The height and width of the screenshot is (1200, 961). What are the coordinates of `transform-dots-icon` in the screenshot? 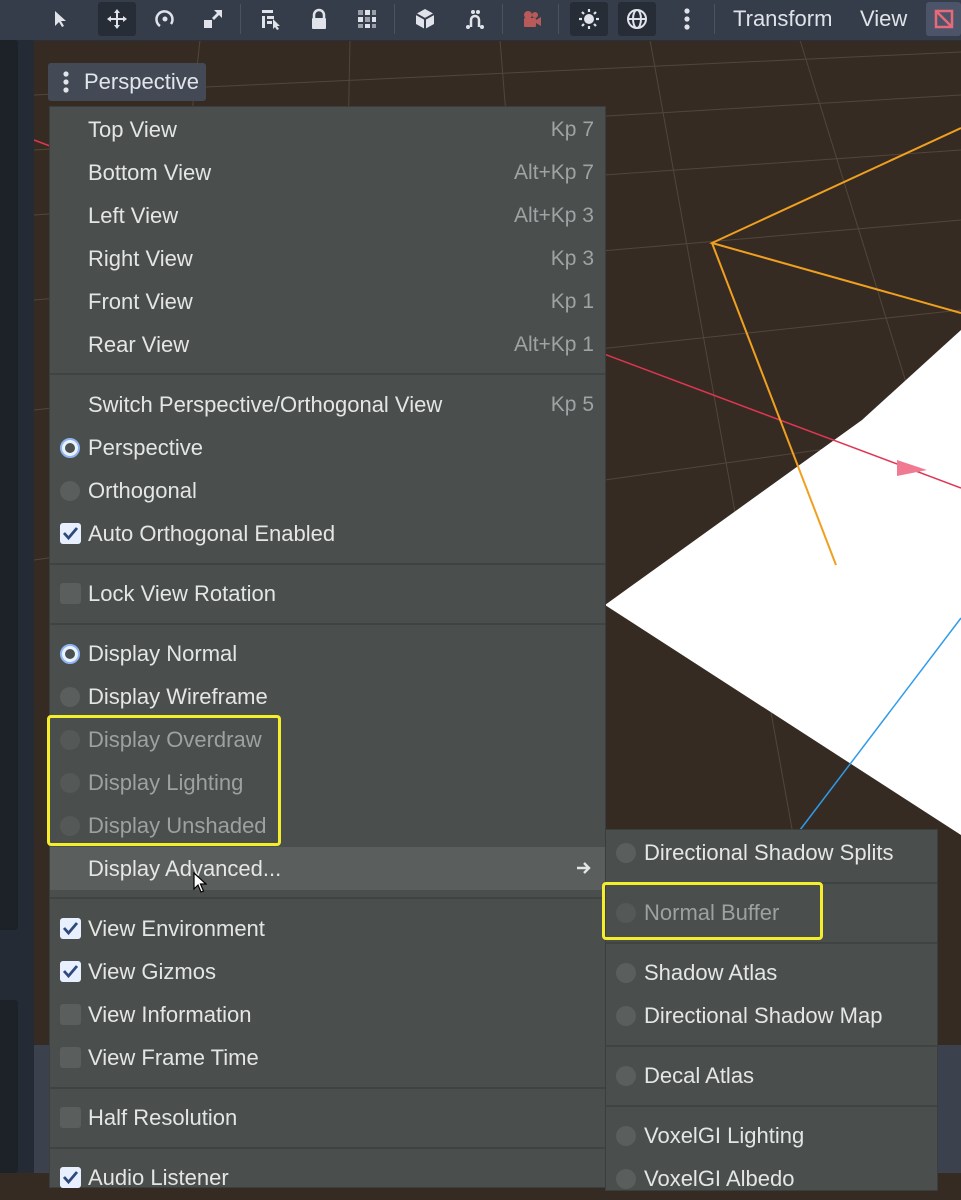 It's located at (475, 19).